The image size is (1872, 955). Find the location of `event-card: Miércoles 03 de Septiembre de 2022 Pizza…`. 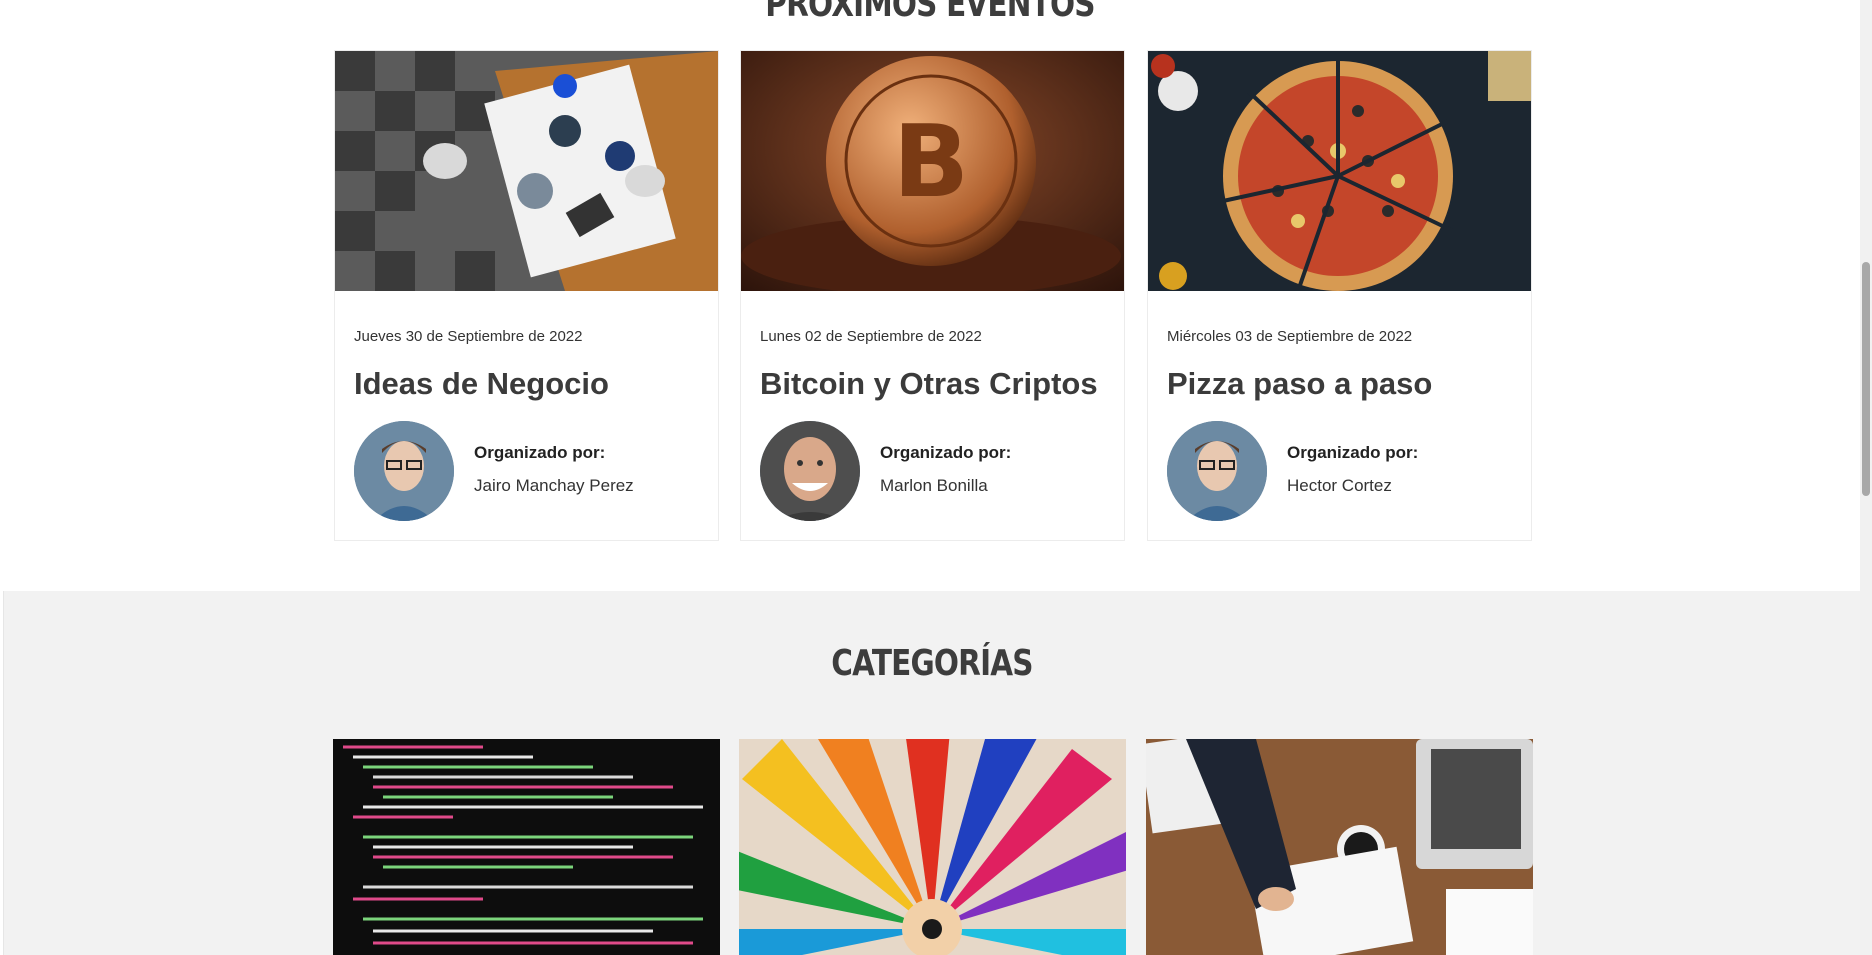

event-card: Miércoles 03 de Septiembre de 2022 Pizza… is located at coordinates (1339, 295).